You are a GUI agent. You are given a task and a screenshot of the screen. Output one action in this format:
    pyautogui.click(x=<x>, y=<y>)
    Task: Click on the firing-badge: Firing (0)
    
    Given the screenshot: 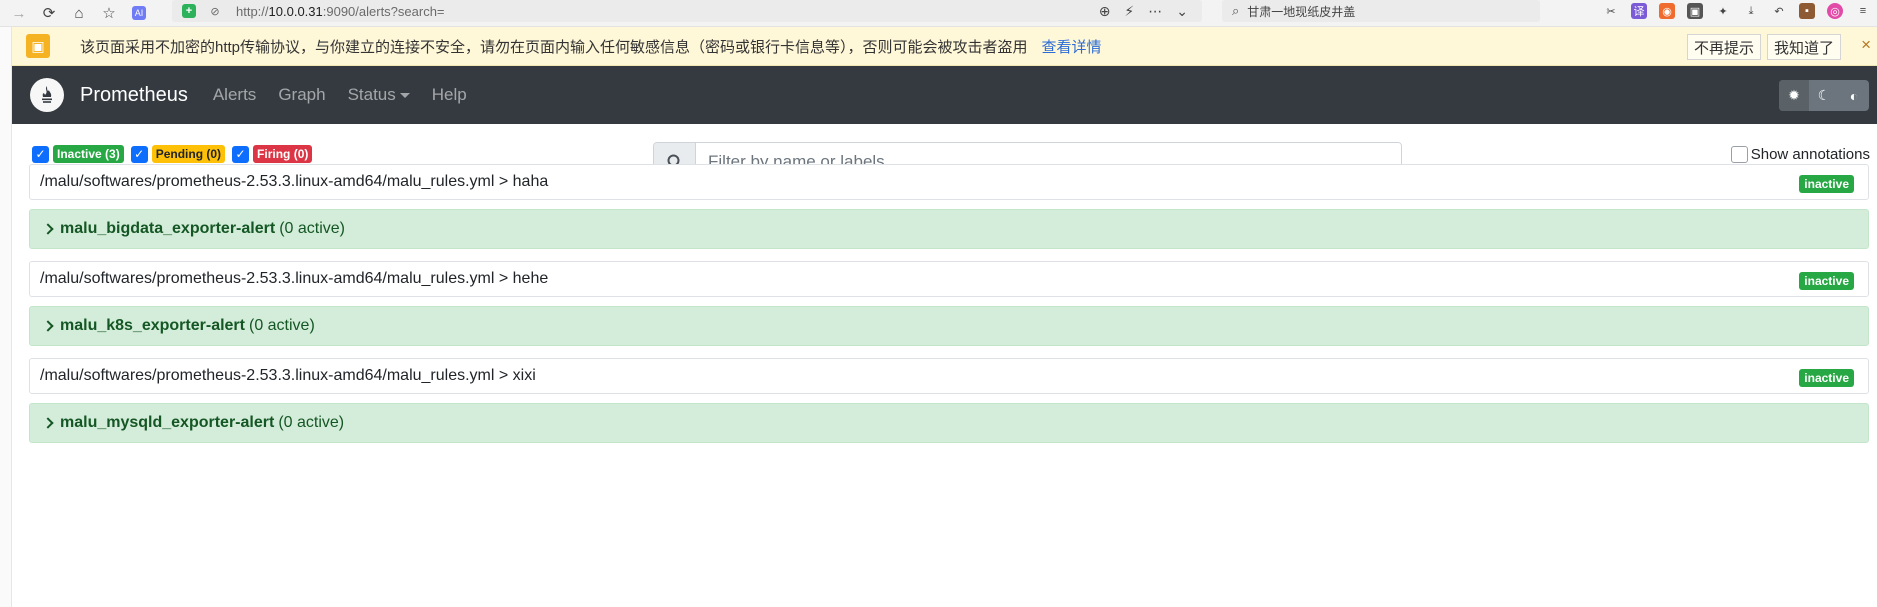 What is the action you would take?
    pyautogui.click(x=283, y=154)
    